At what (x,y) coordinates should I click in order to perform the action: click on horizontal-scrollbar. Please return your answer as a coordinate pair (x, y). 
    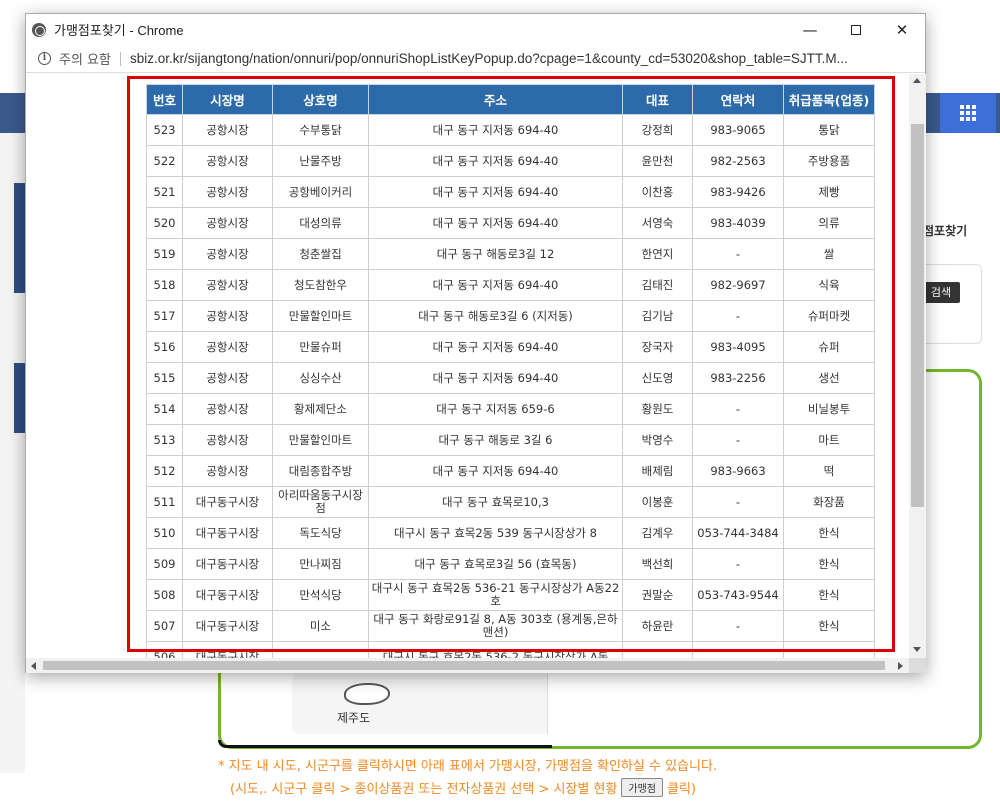
    Looking at the image, I should click on (467, 665).